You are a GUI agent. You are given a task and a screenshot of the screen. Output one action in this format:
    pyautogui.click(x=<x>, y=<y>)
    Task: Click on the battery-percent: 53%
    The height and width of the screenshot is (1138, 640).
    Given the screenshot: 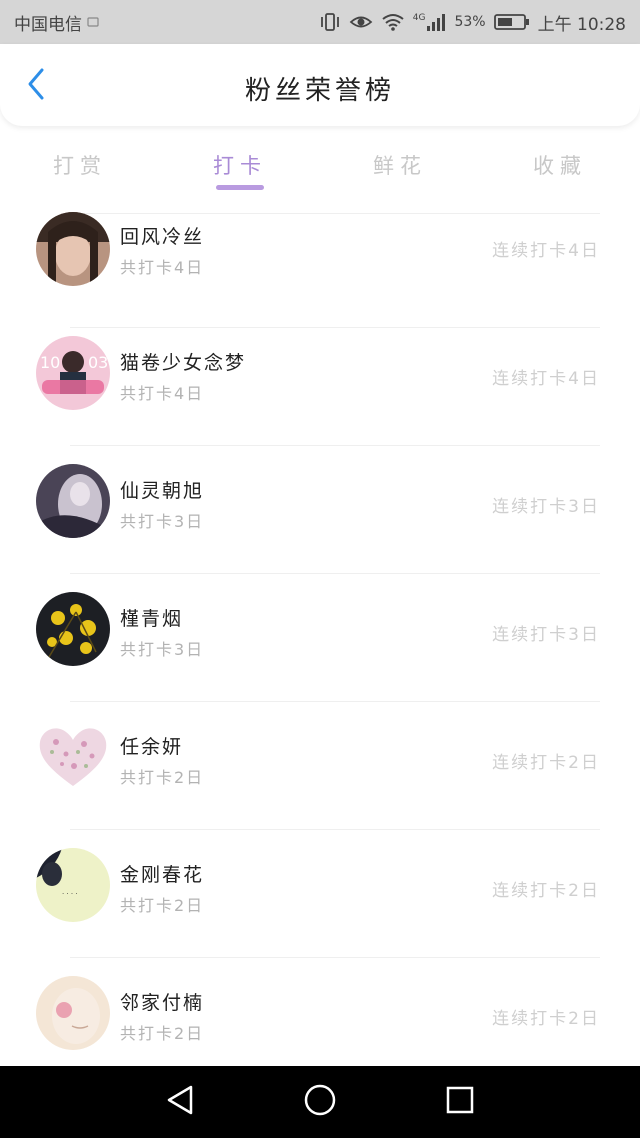 What is the action you would take?
    pyautogui.click(x=470, y=22)
    